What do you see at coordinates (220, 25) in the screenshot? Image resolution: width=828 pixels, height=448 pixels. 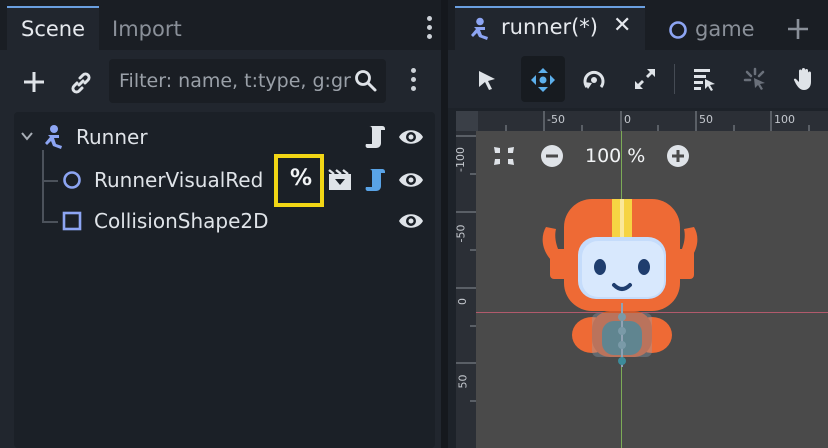 I see `scene-dock-tabs: Scene Import` at bounding box center [220, 25].